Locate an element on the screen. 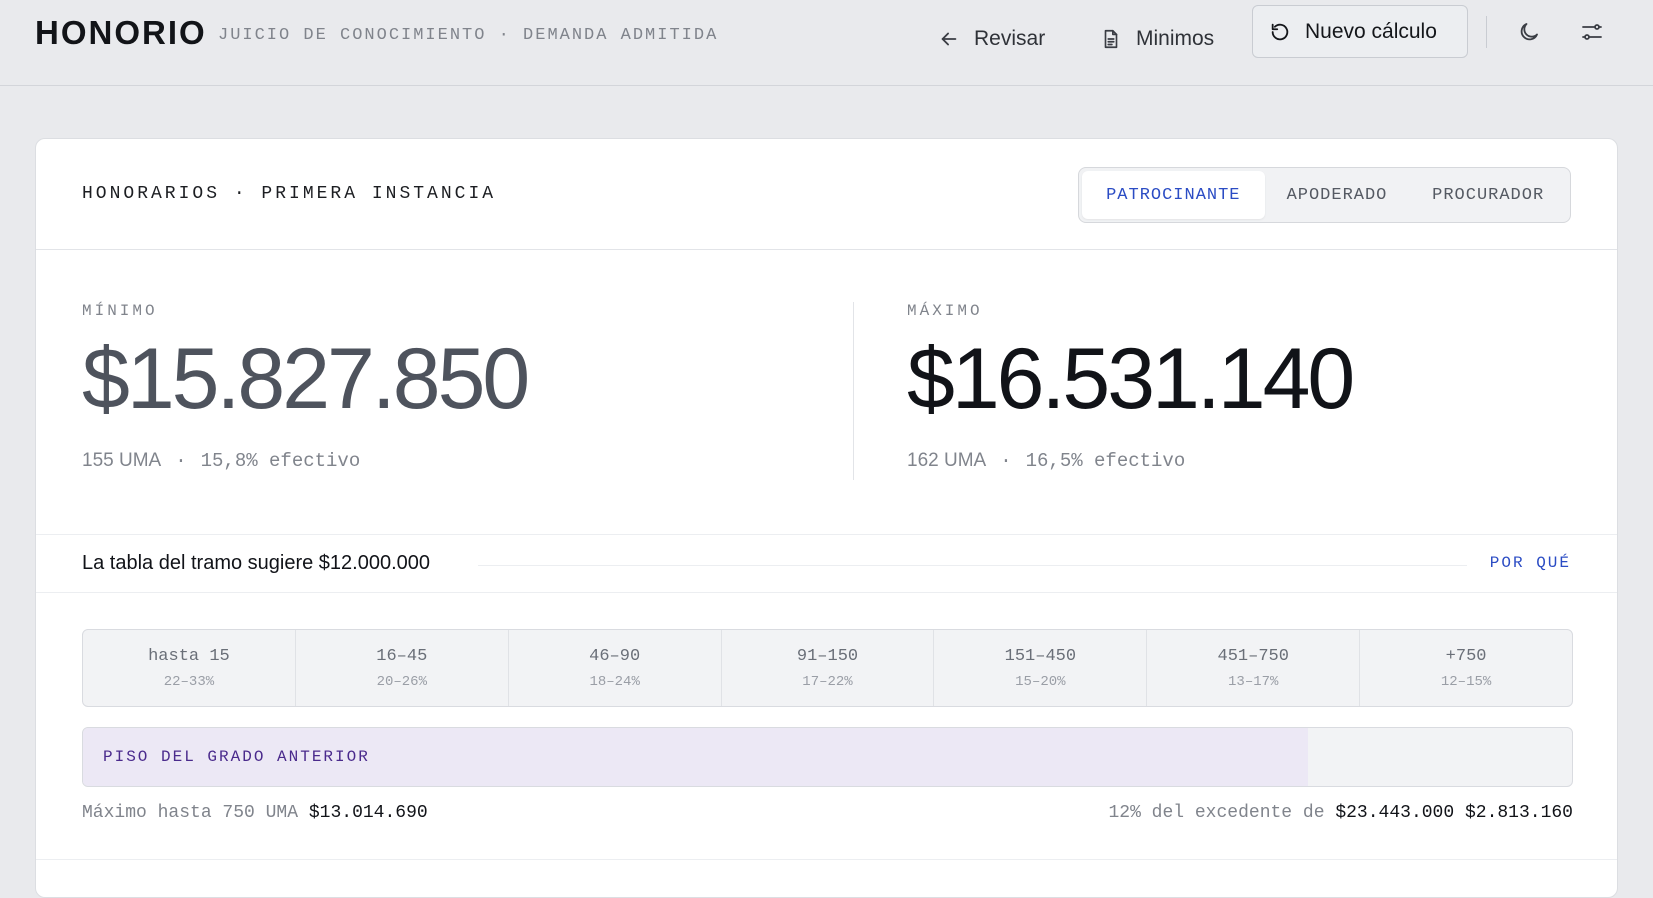 The image size is (1653, 898). tab-apoderado: APODERADO is located at coordinates (1337, 195).